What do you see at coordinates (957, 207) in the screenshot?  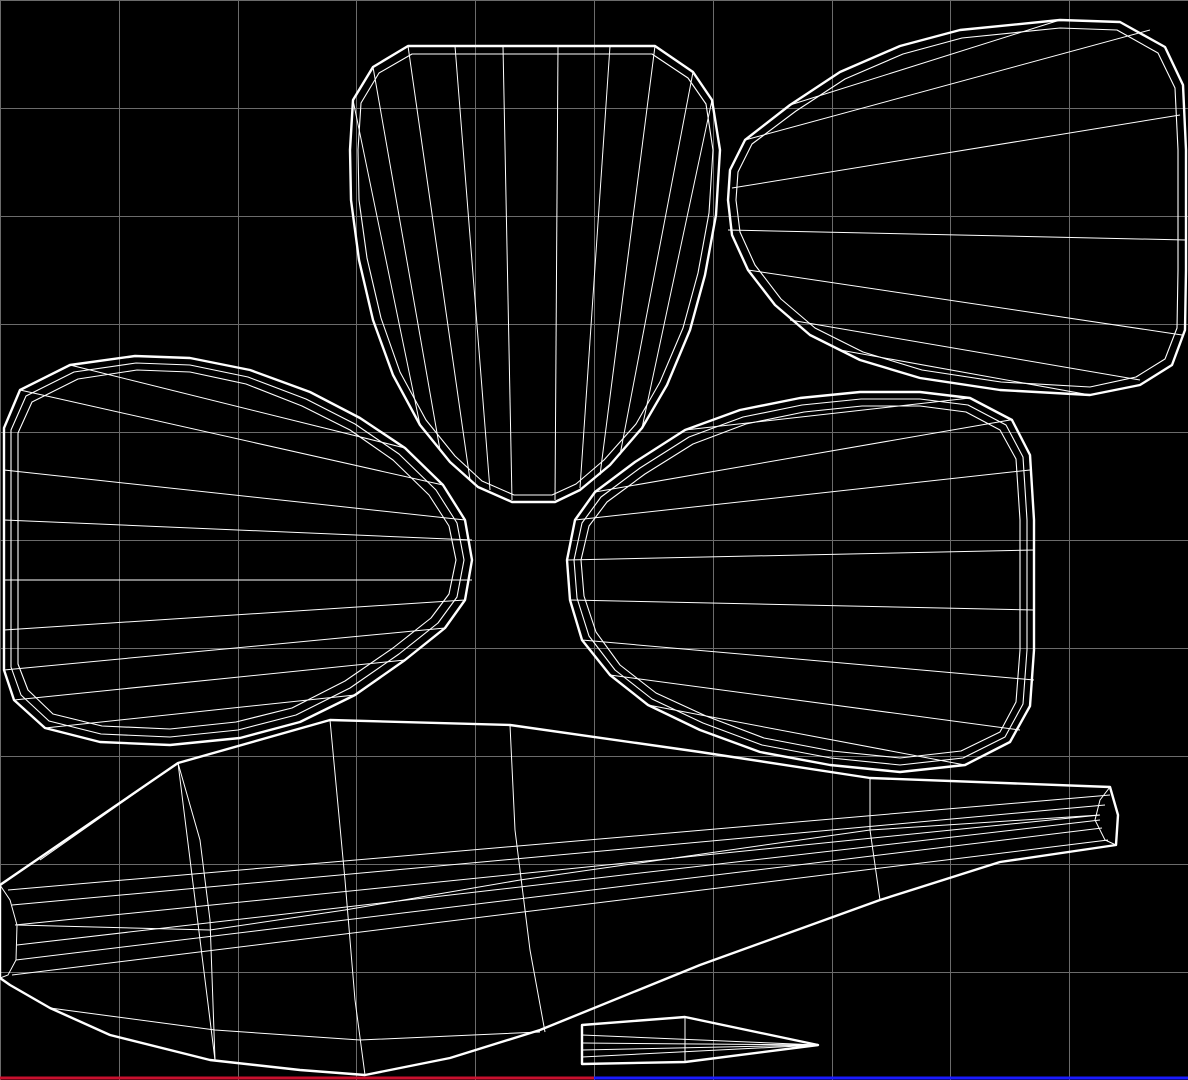 I see `uv-island-petal-upper-right` at bounding box center [957, 207].